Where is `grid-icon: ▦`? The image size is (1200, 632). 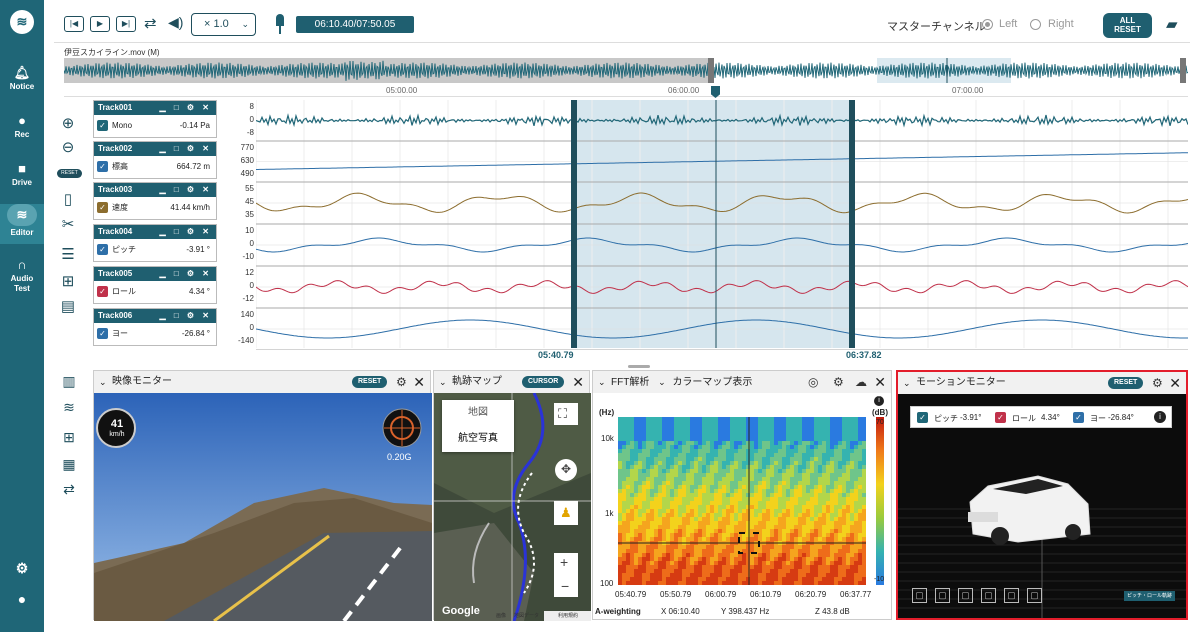 grid-icon: ▦ is located at coordinates (69, 464).